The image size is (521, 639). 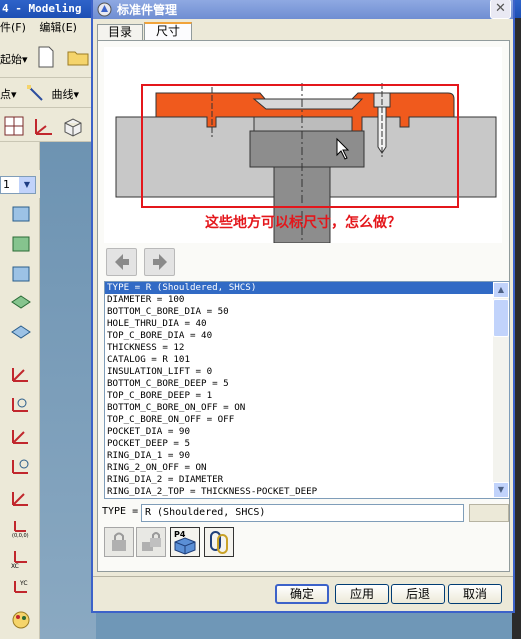 I want to click on arrow-left-icon, so click(x=122, y=262).